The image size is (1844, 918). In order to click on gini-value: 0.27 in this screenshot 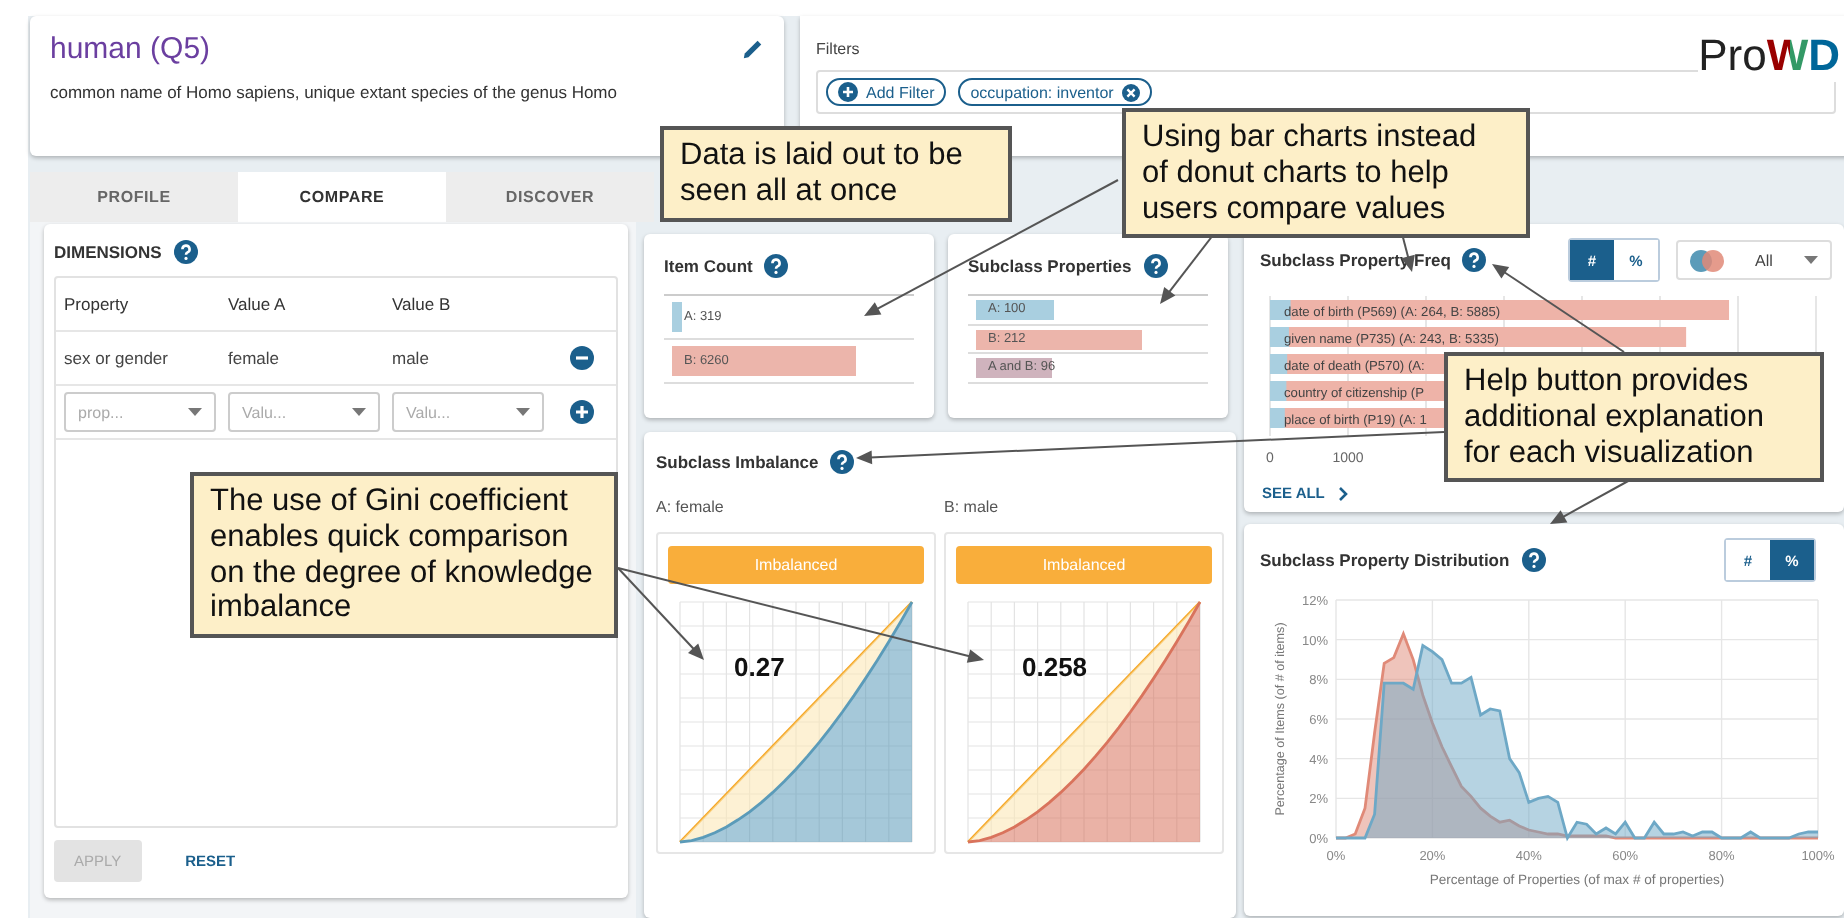, I will do `click(759, 667)`.